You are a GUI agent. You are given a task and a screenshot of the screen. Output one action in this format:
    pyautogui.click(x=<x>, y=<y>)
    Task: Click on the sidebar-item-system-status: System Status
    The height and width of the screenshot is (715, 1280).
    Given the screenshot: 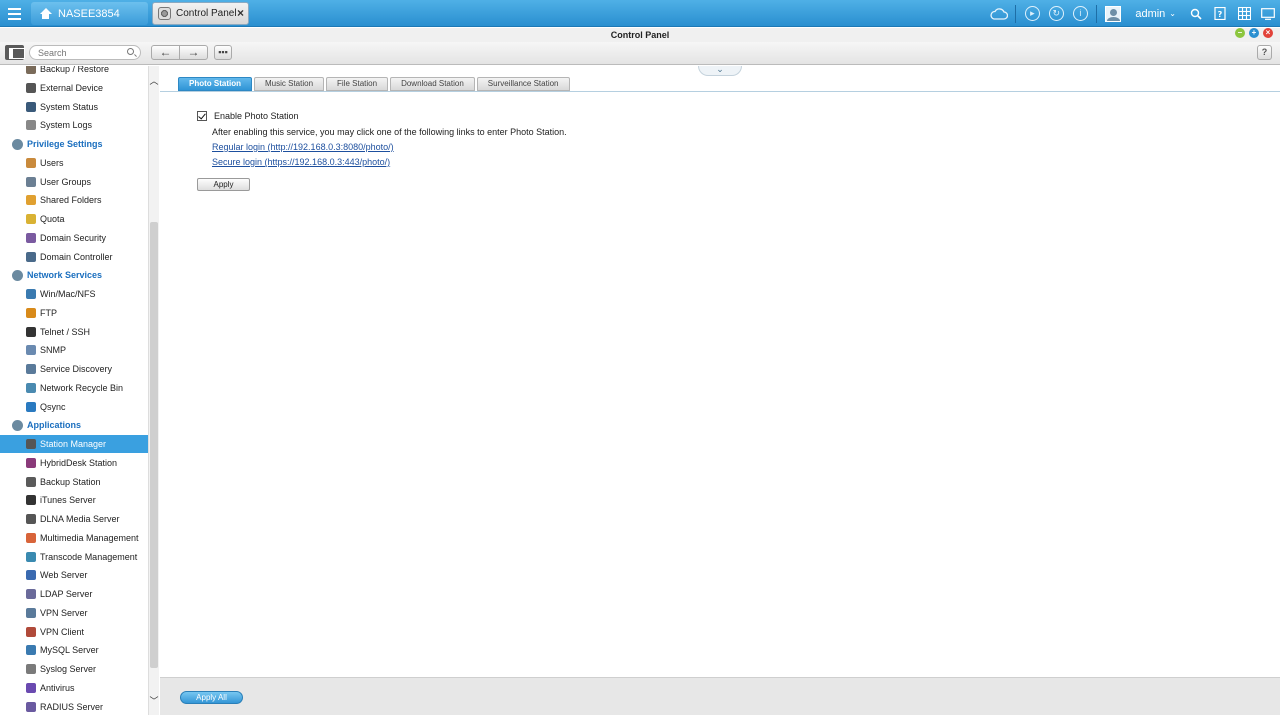 What is the action you would take?
    pyautogui.click(x=74, y=107)
    